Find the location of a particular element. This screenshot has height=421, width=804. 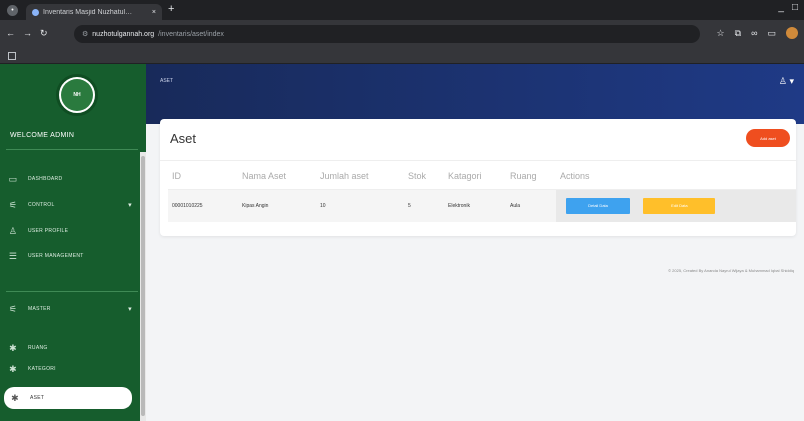

nav-buttons: ← → ↻ is located at coordinates (27, 33).